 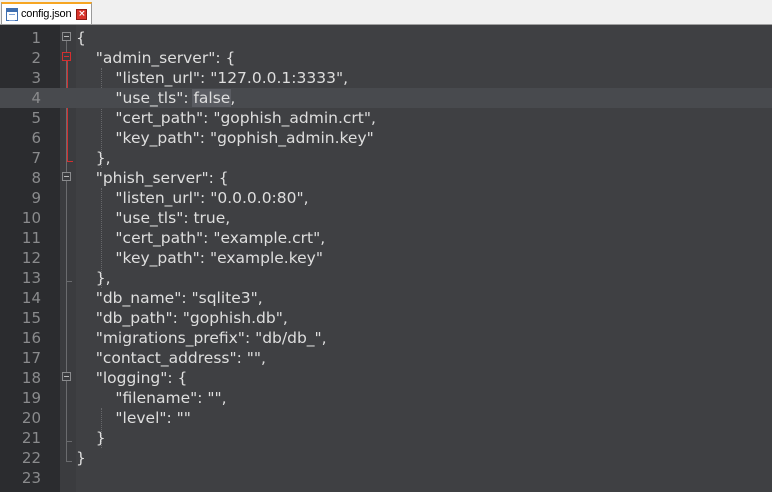 What do you see at coordinates (12, 14) in the screenshot?
I see `file-icon` at bounding box center [12, 14].